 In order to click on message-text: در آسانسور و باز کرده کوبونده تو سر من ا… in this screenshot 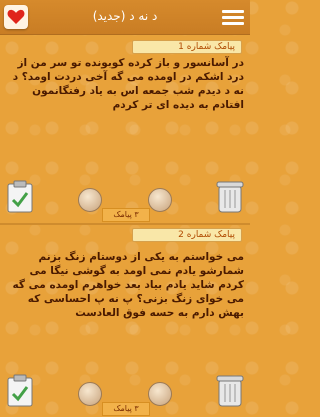, I will do `click(128, 84)`.